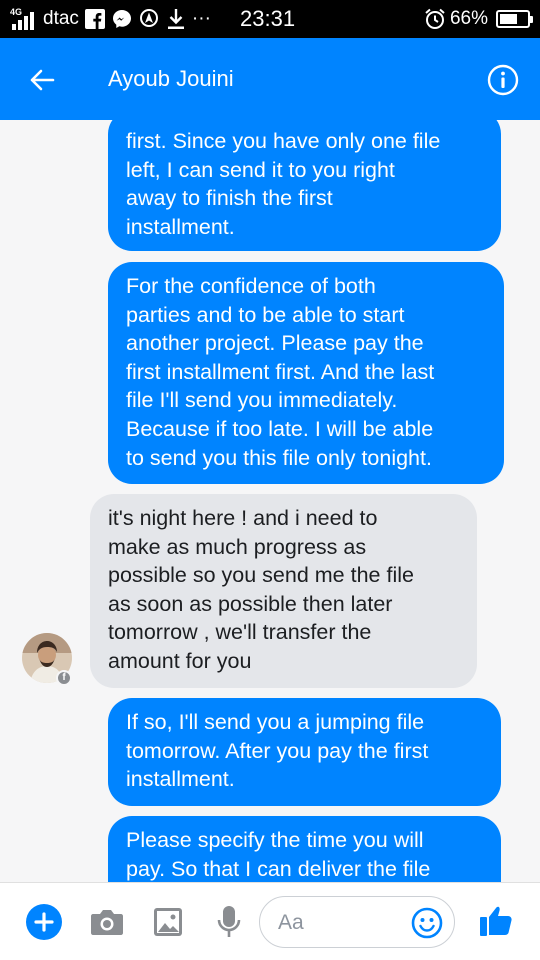 The width and height of the screenshot is (540, 960). What do you see at coordinates (95, 19) in the screenshot?
I see `facebook-icon` at bounding box center [95, 19].